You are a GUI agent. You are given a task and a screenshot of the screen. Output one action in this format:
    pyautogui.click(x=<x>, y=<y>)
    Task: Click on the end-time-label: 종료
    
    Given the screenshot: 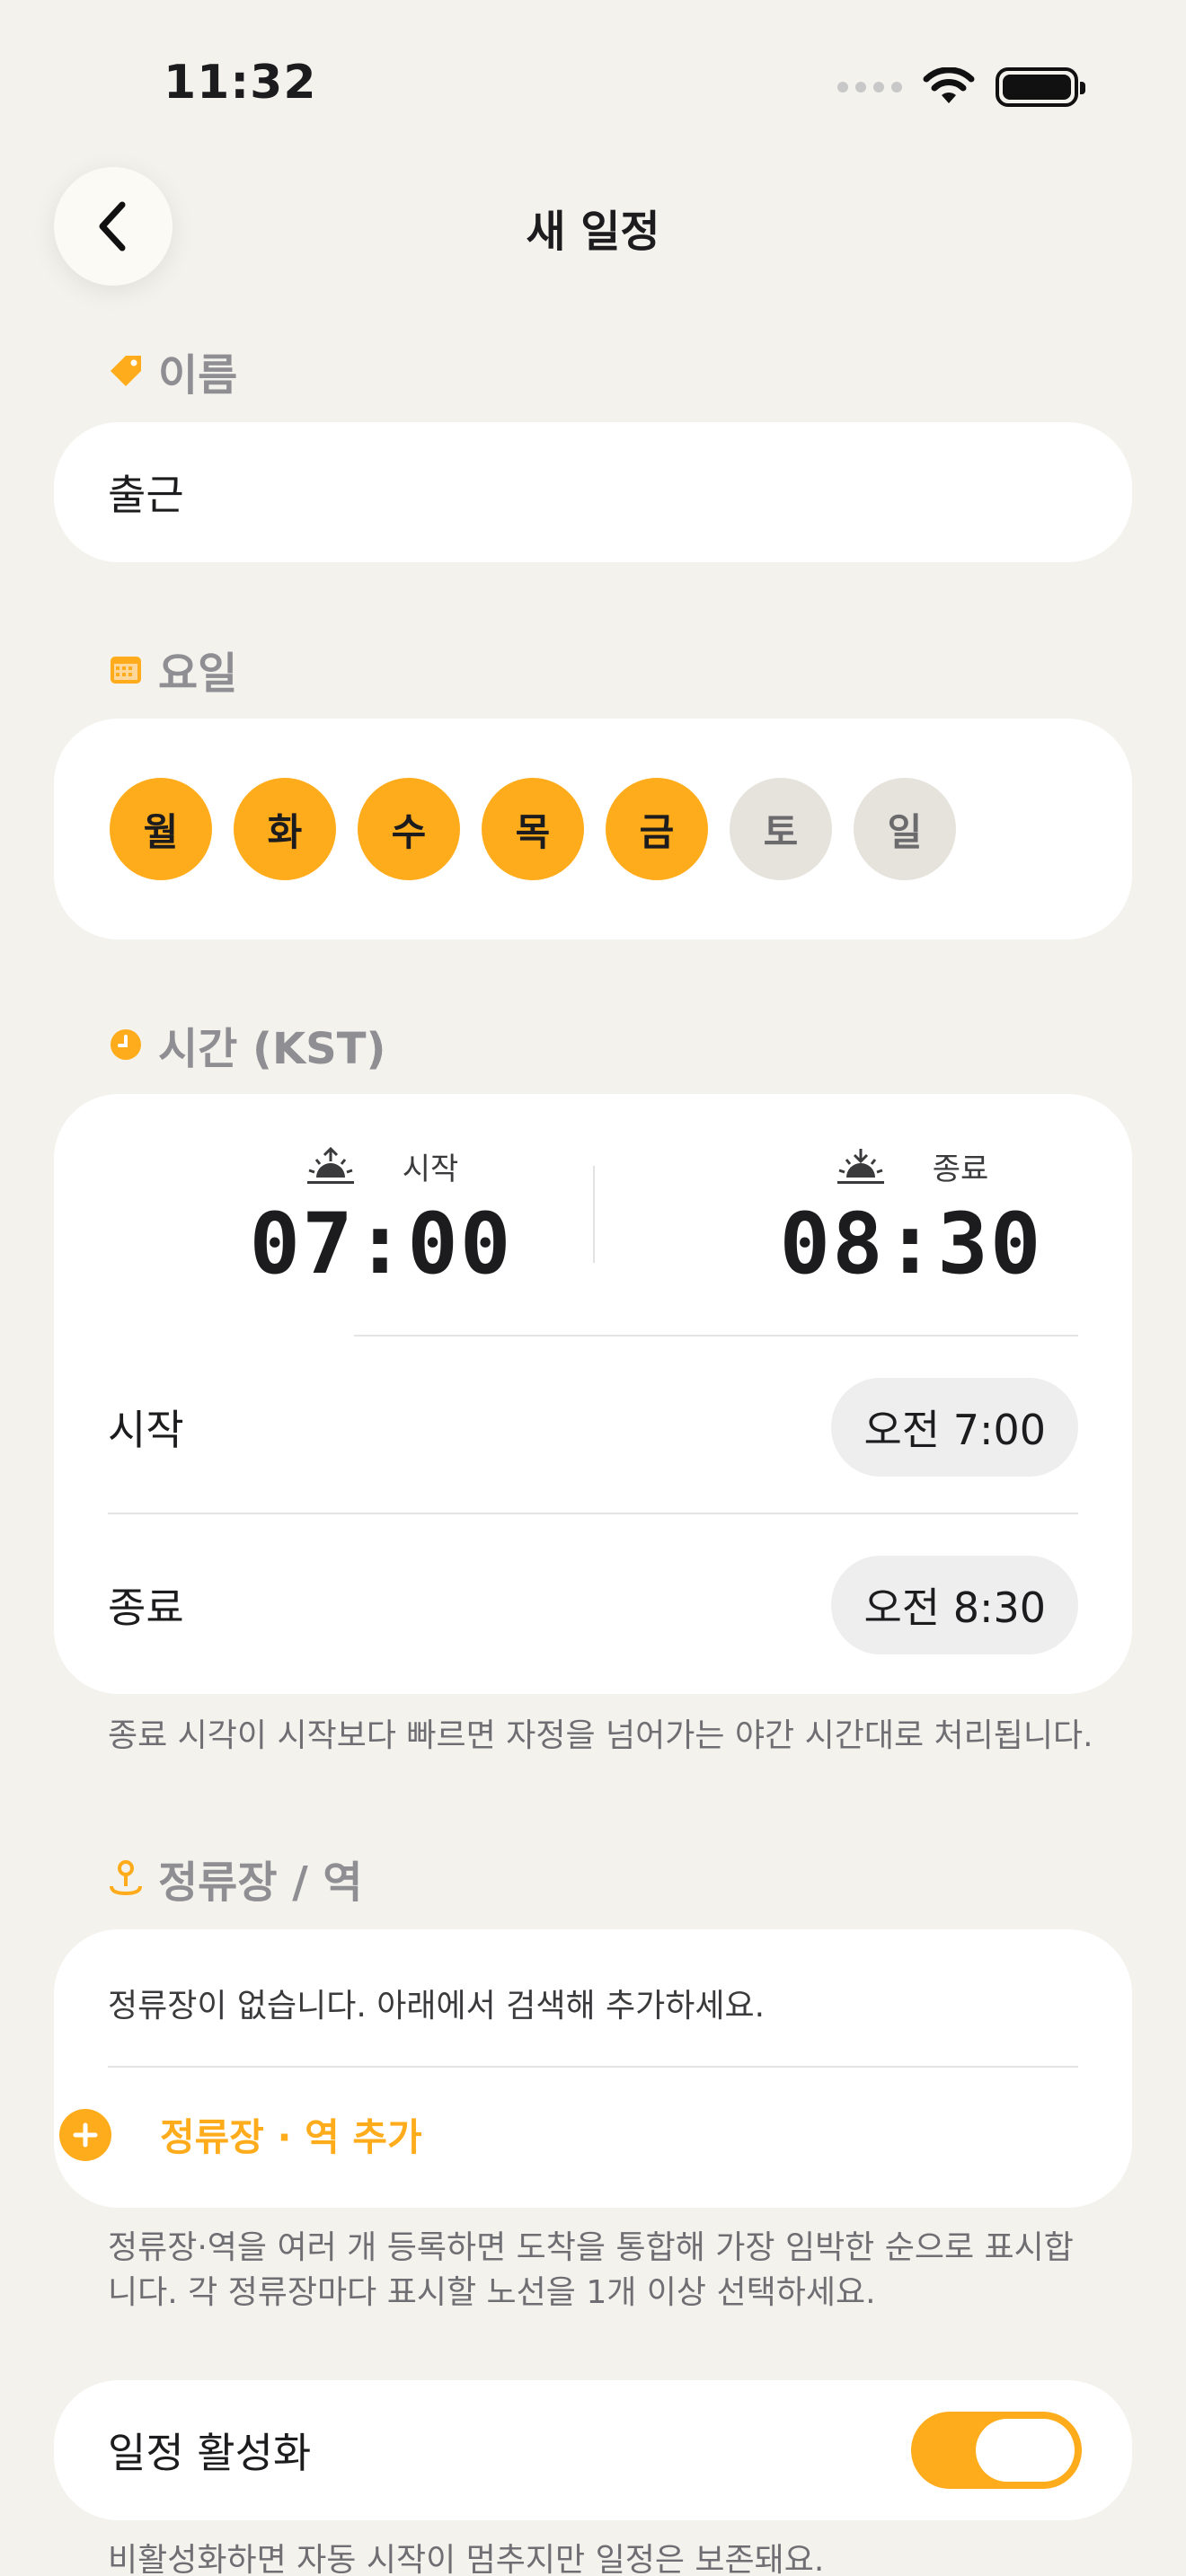 What is the action you would take?
    pyautogui.click(x=960, y=1169)
    